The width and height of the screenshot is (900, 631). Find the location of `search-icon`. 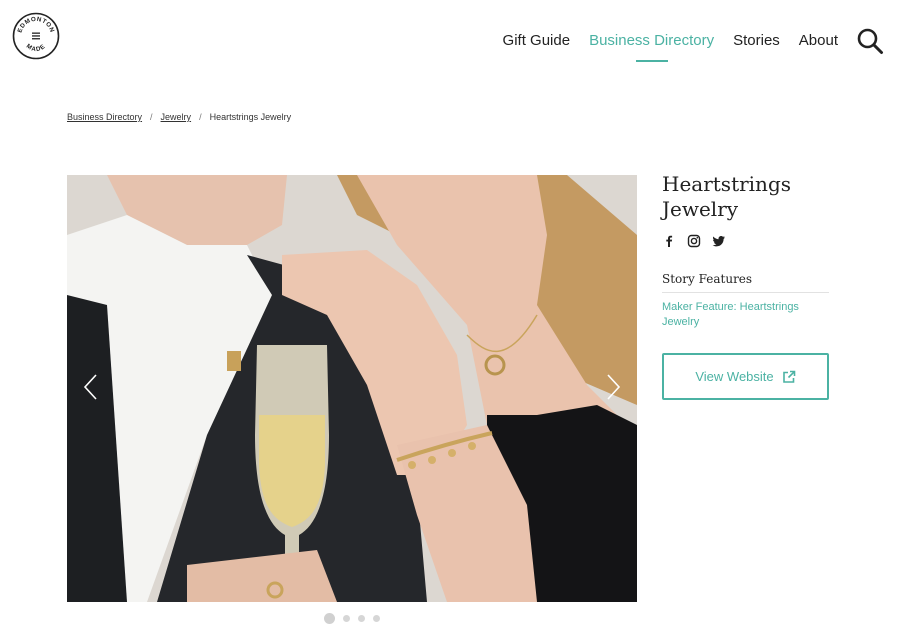

search-icon is located at coordinates (870, 41).